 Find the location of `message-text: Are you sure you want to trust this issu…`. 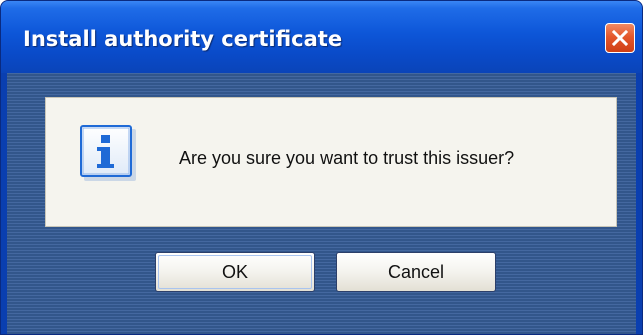

message-text: Are you sure you want to trust this issu… is located at coordinates (347, 158).